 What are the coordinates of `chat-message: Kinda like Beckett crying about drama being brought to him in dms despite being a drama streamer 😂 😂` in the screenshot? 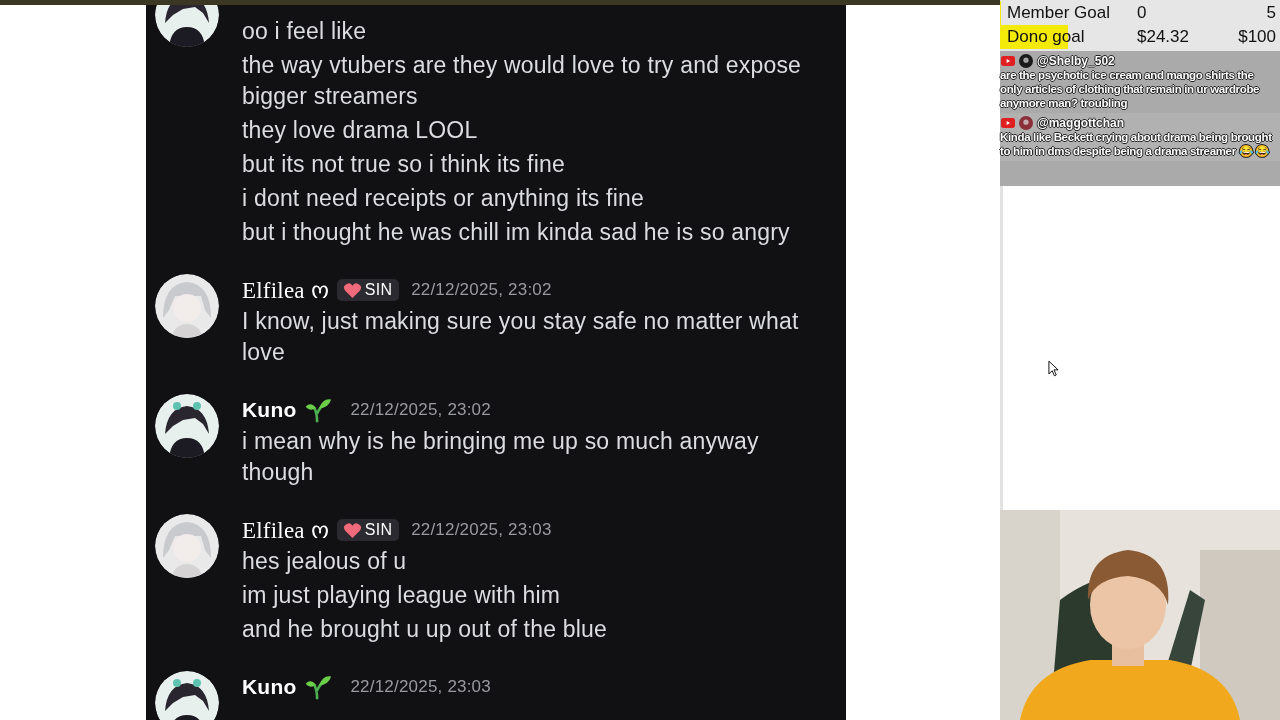 It's located at (1136, 144).